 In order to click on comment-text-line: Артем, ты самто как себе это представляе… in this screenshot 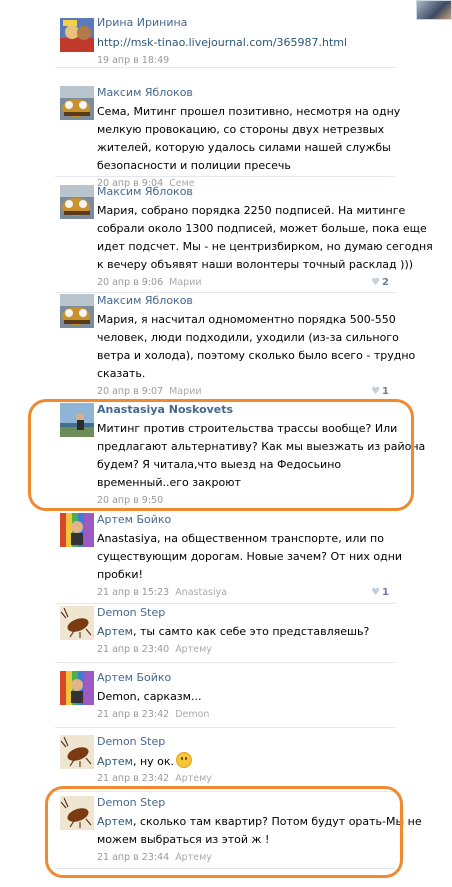, I will do `click(242, 632)`.